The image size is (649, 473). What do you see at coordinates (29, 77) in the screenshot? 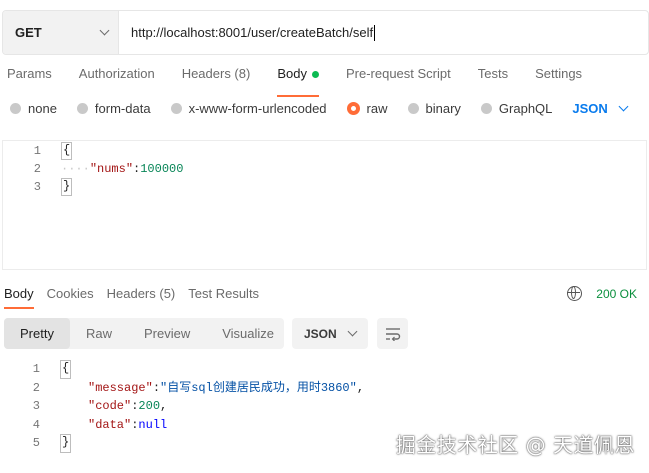
I see `tab-params: Params` at bounding box center [29, 77].